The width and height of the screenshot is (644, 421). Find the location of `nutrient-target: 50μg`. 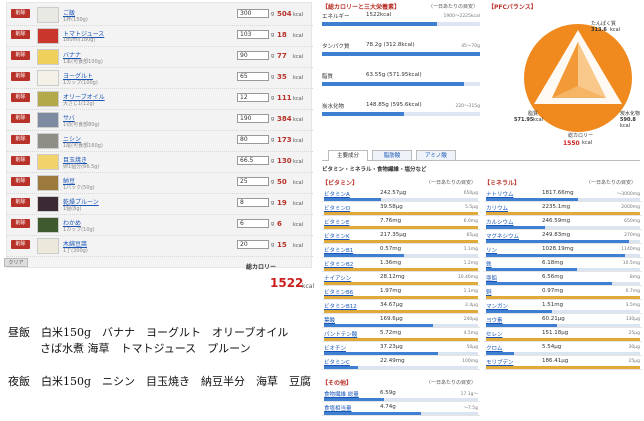

nutrient-target: 50μg is located at coordinates (472, 347).